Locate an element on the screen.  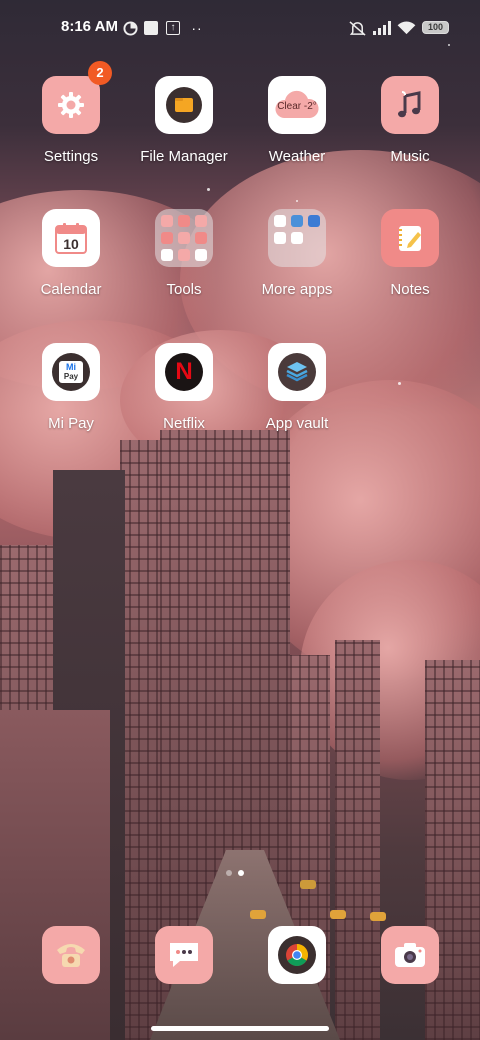
folder-tools: Tools is located at coordinates (184, 253).